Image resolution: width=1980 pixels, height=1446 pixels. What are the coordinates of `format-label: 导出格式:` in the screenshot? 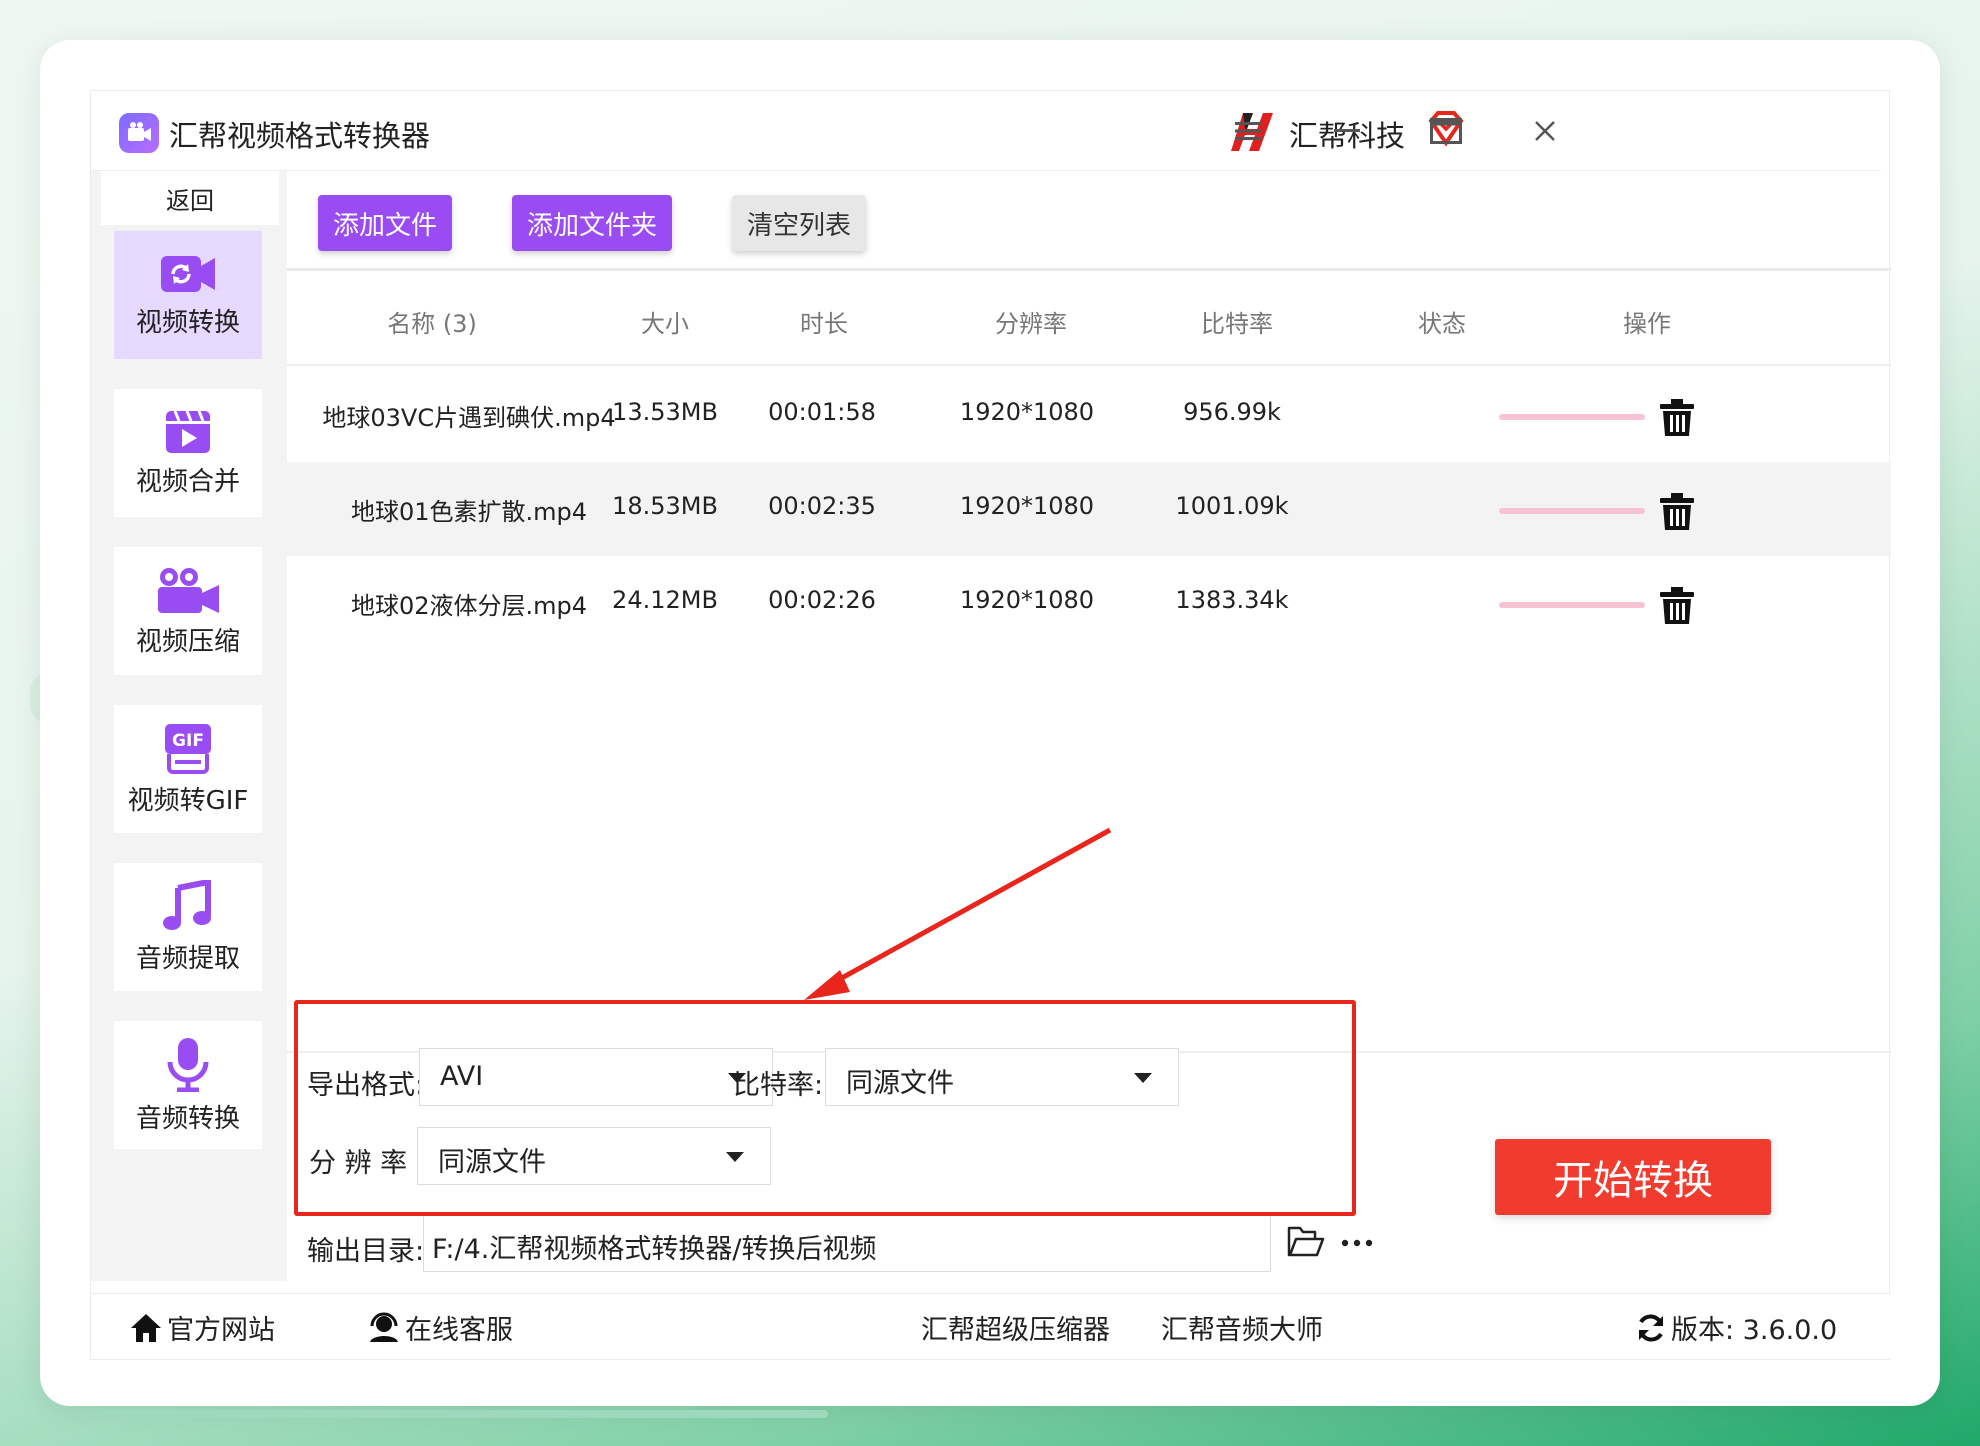 It's located at (366, 1085).